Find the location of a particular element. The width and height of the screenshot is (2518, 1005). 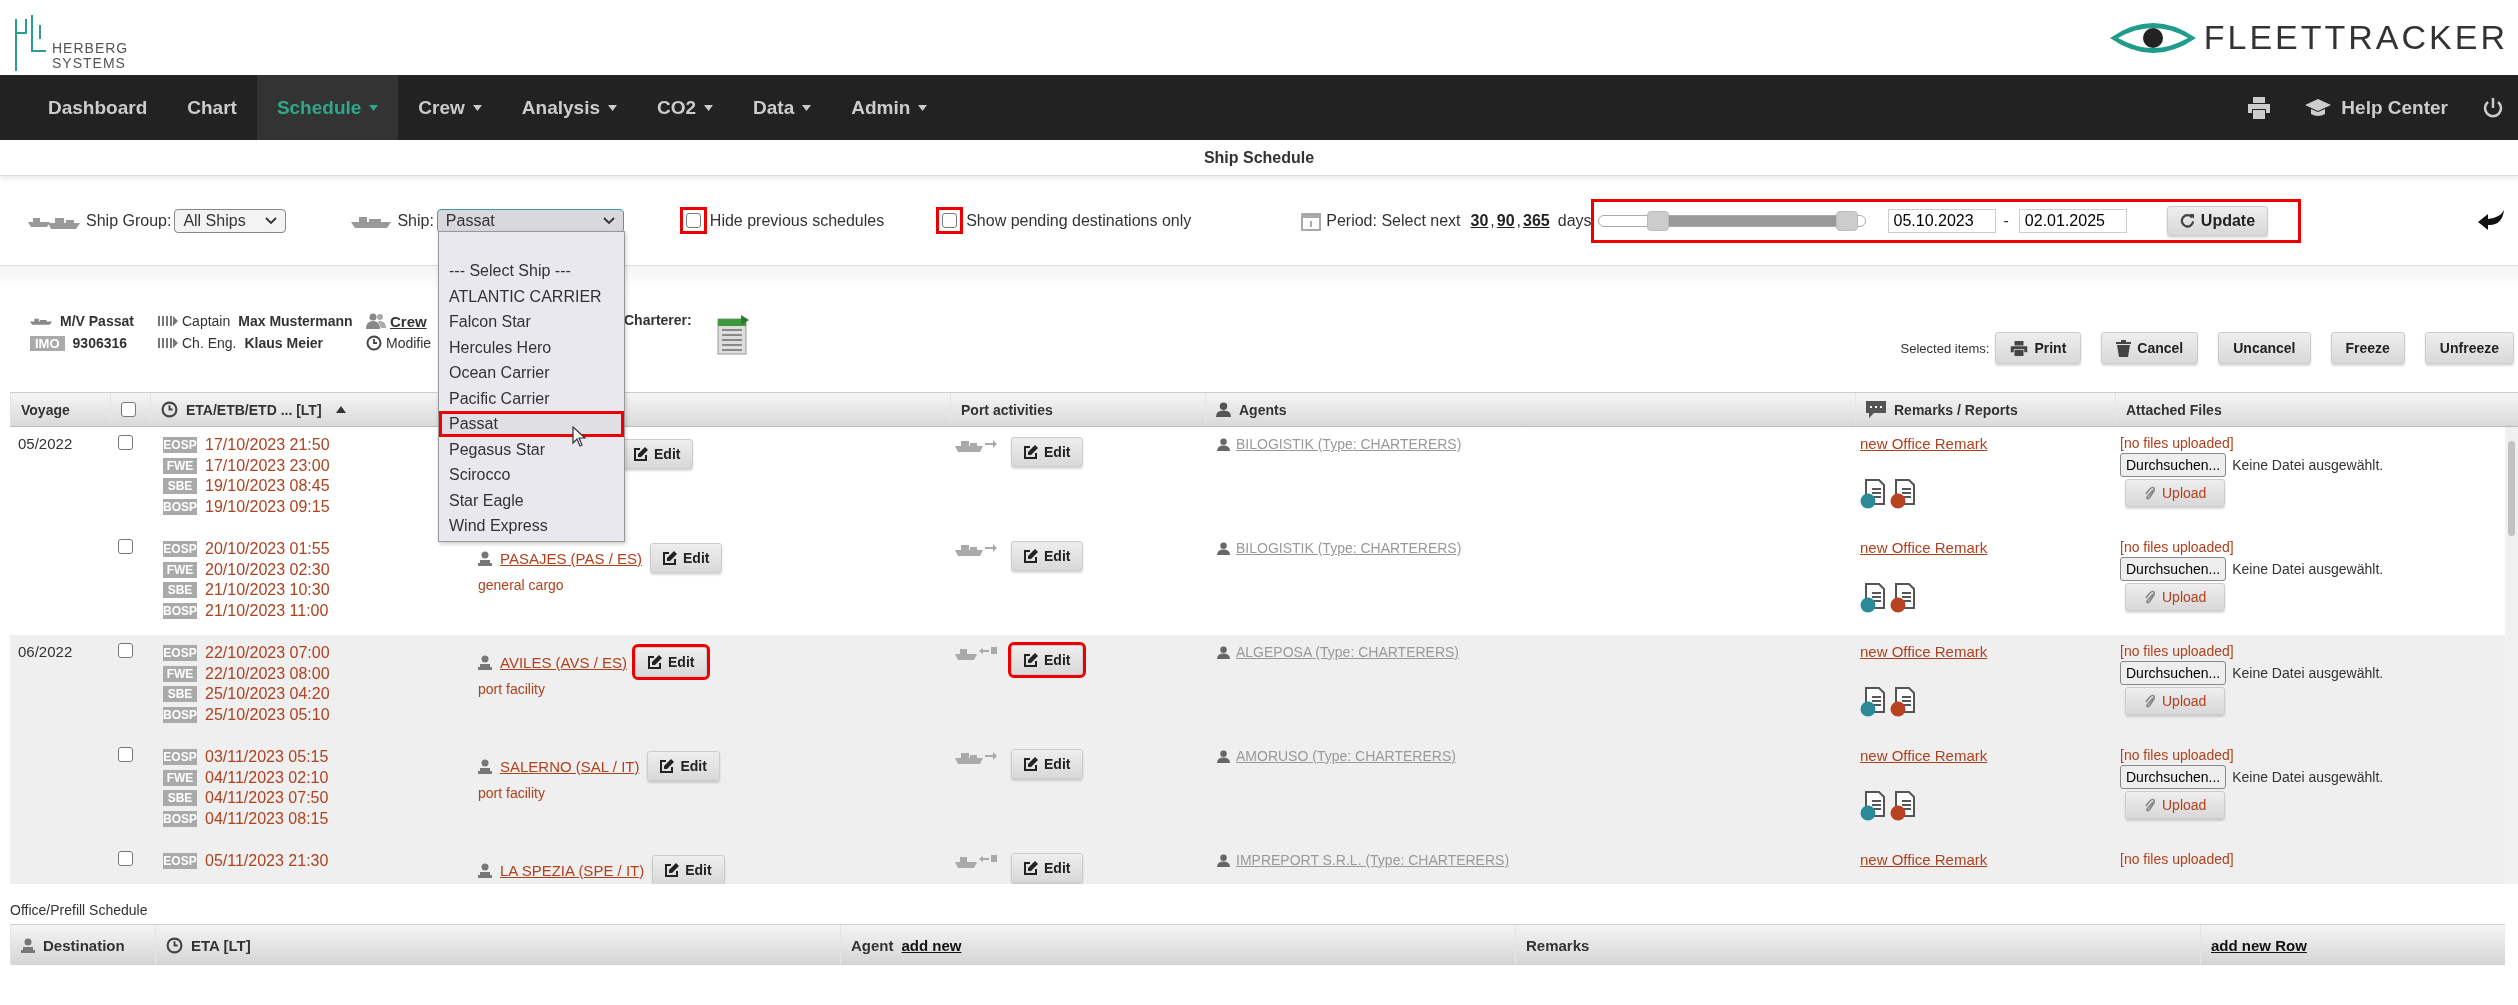

select-all-checkbox is located at coordinates (128, 409).